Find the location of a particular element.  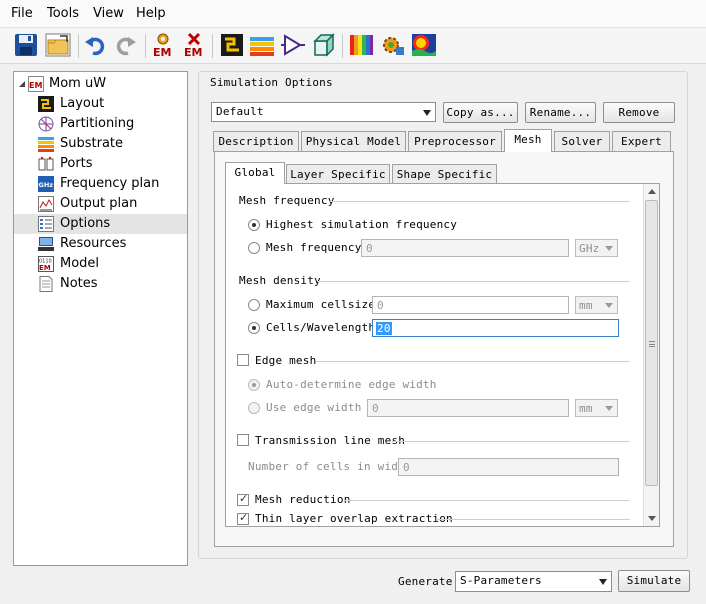

cube-3d-icon is located at coordinates (324, 45).